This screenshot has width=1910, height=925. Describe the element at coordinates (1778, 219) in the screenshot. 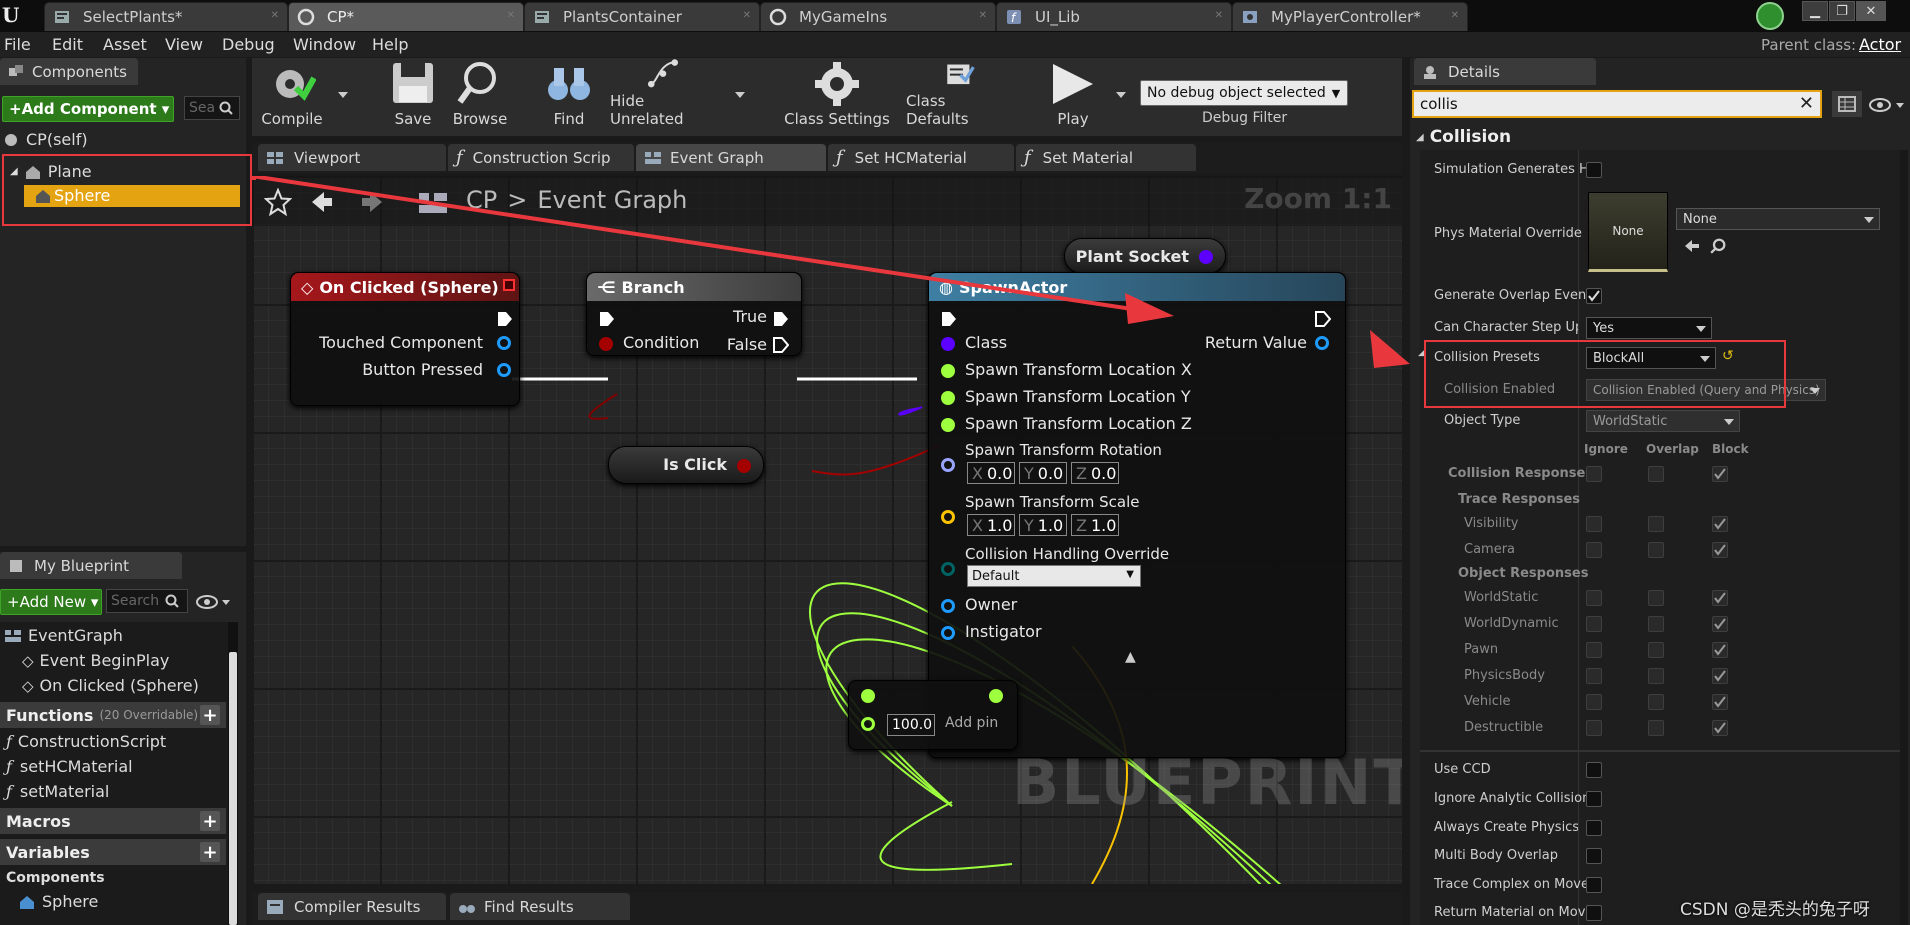

I see `phys-material-select: None` at that location.